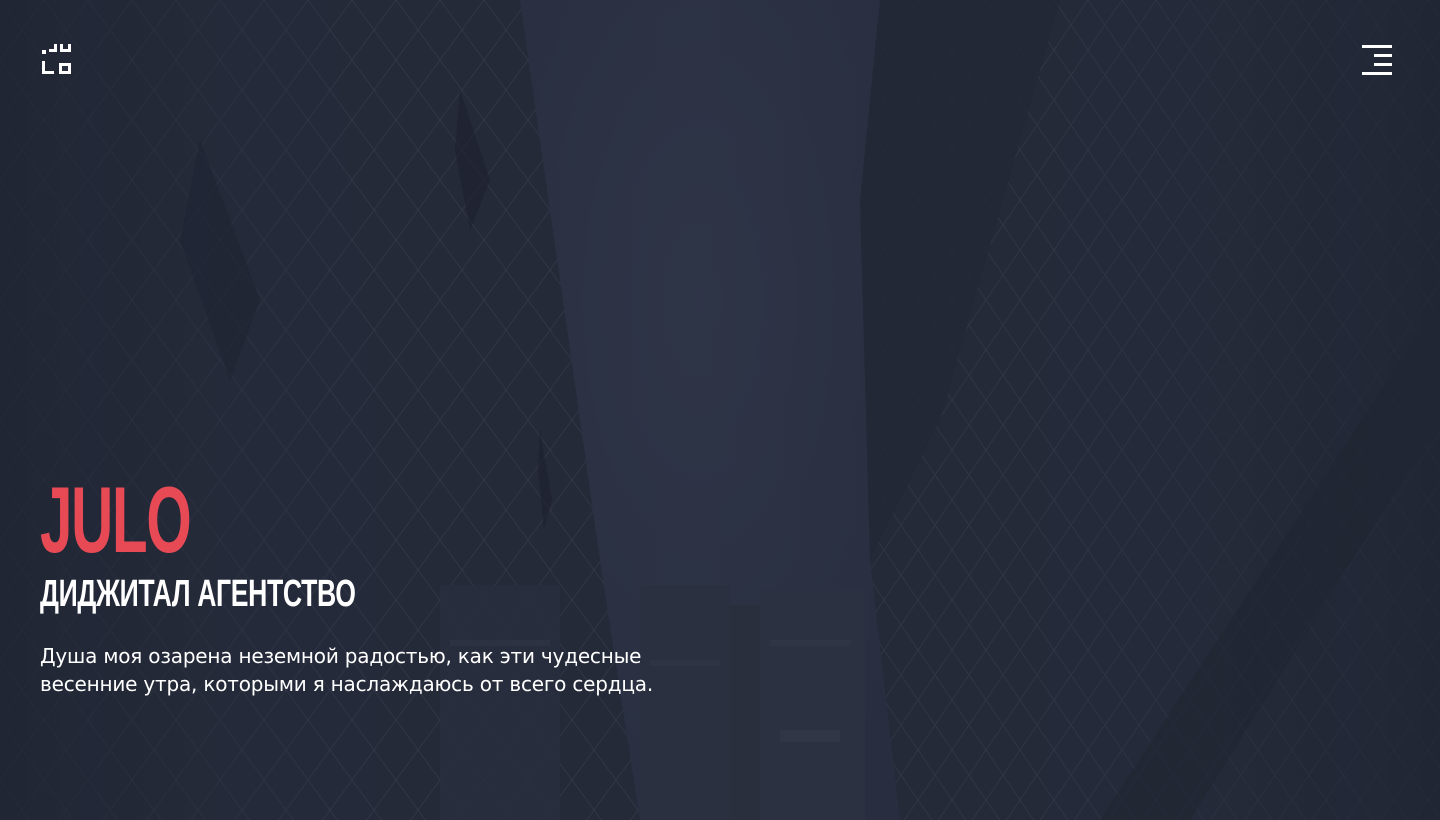 This screenshot has height=820, width=1440. Describe the element at coordinates (116, 519) in the screenshot. I see `brand-title: JULO` at that location.